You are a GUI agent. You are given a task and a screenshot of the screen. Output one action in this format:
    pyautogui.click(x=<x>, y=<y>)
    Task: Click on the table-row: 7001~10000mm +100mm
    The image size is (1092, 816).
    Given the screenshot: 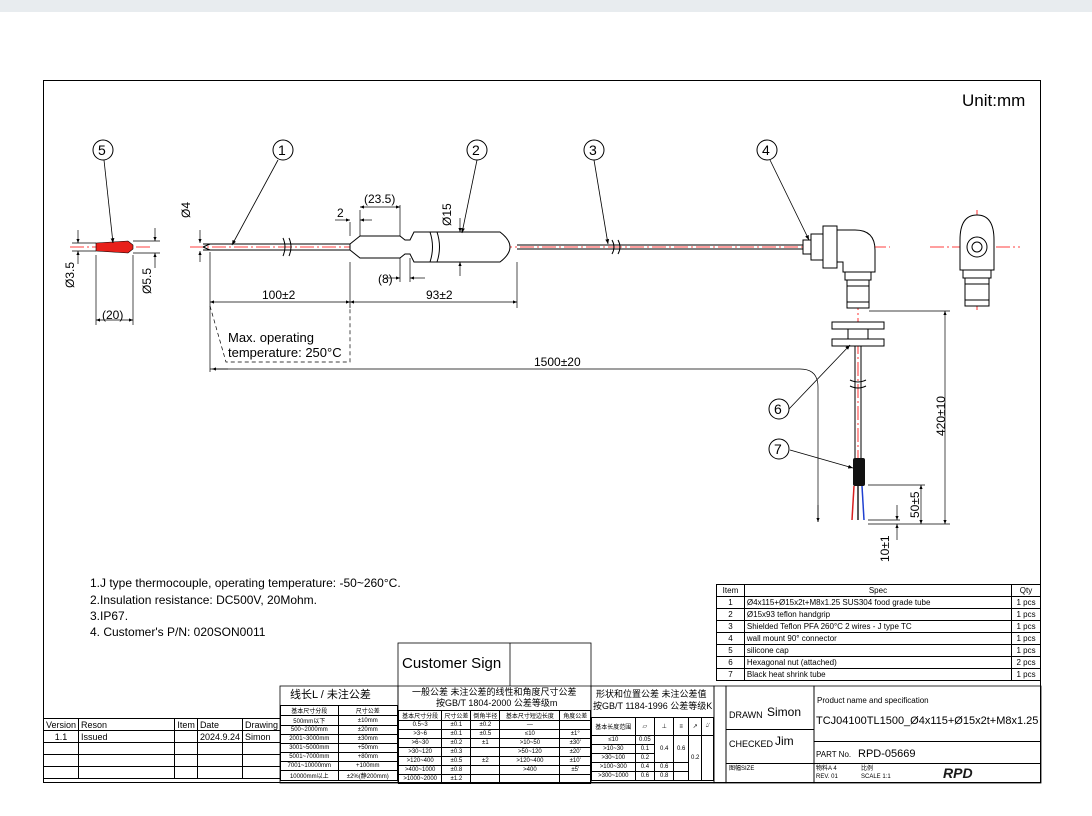 What is the action you would take?
    pyautogui.click(x=339, y=766)
    